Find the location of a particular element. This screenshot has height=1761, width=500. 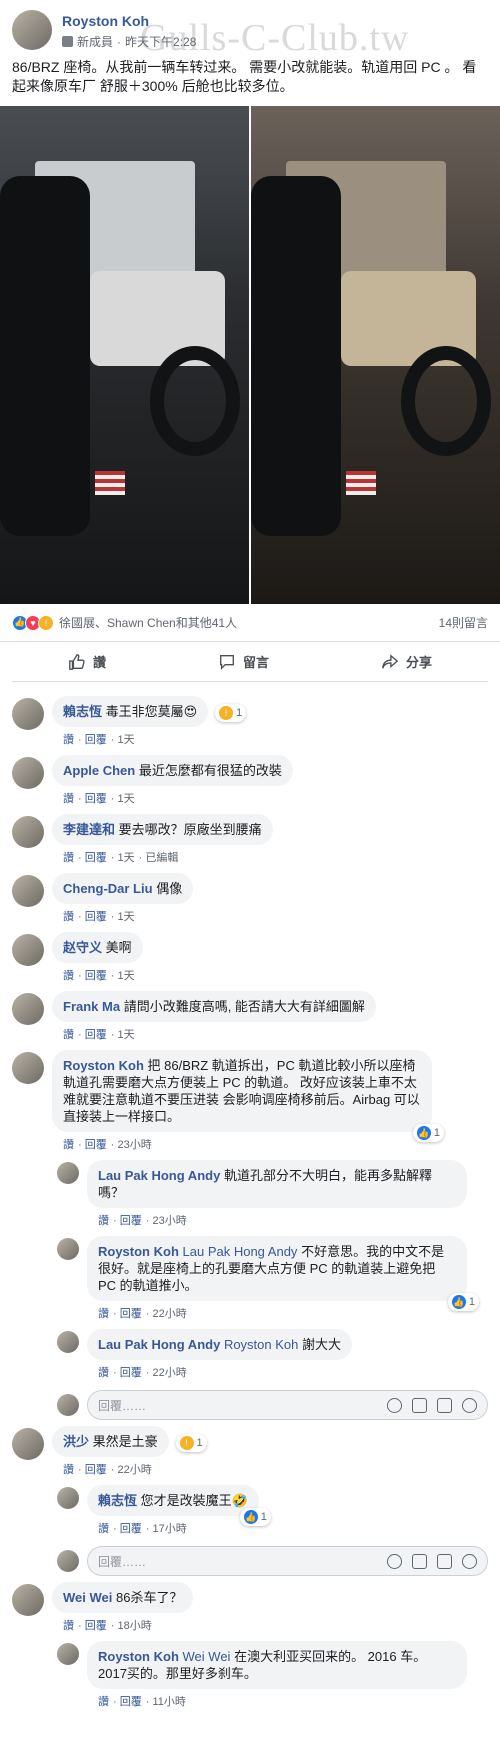

comment-time: 17小時 is located at coordinates (169, 1529).